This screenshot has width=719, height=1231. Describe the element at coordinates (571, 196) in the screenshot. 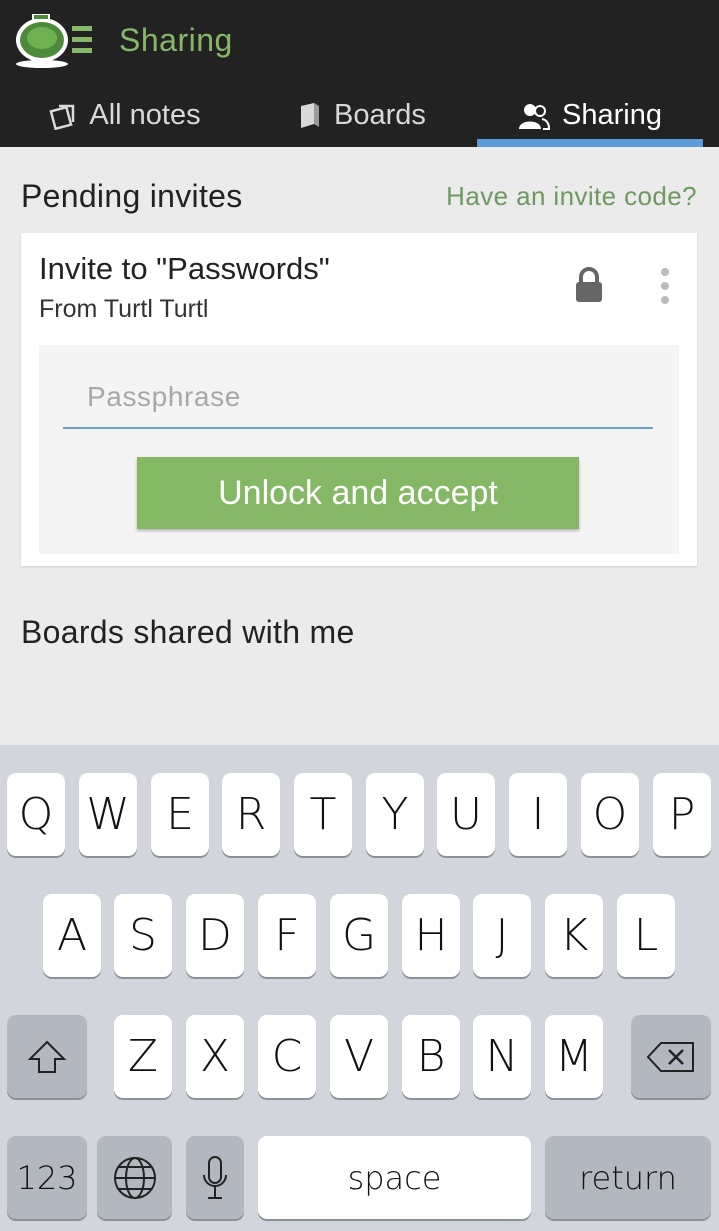

I see `invite-code-link: Have an invite code?` at that location.